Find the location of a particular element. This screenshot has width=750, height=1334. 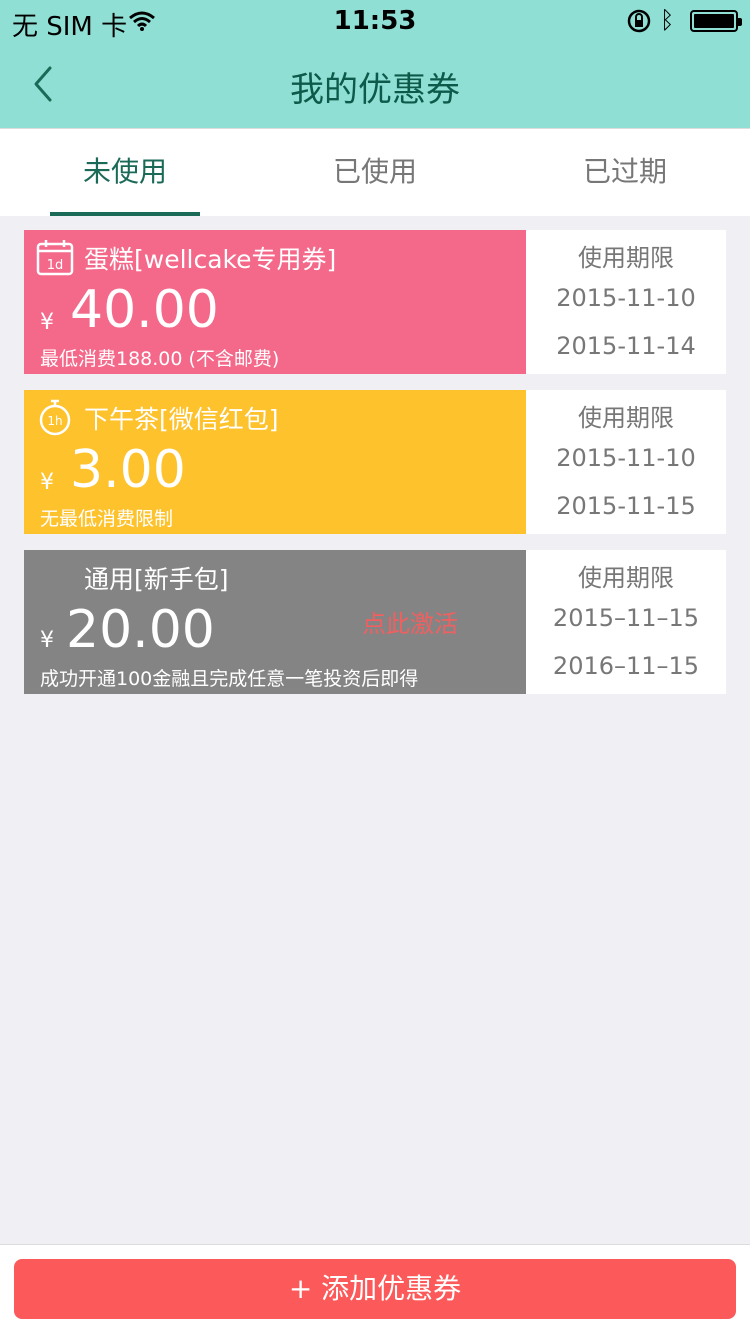

svg-text: 1h is located at coordinates (54, 421).